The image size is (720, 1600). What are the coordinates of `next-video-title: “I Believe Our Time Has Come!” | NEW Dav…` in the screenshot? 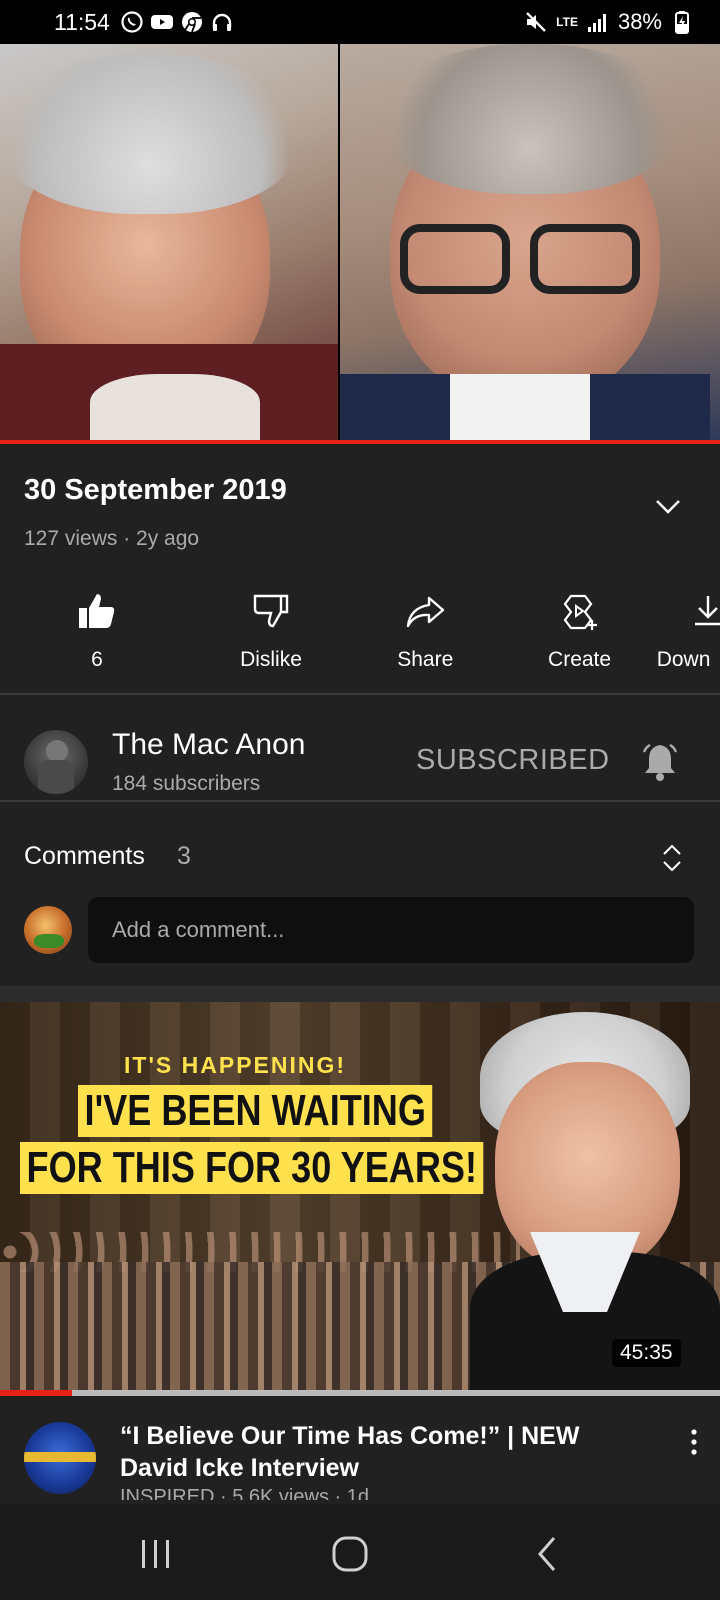 It's located at (380, 1452).